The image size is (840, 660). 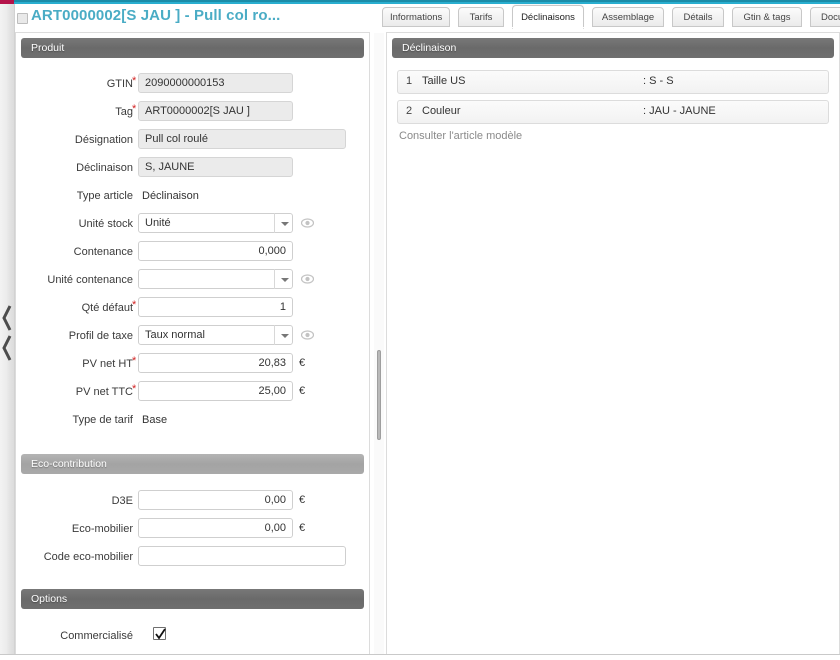 What do you see at coordinates (105, 224) in the screenshot?
I see `label-unite-stock: Unité stock` at bounding box center [105, 224].